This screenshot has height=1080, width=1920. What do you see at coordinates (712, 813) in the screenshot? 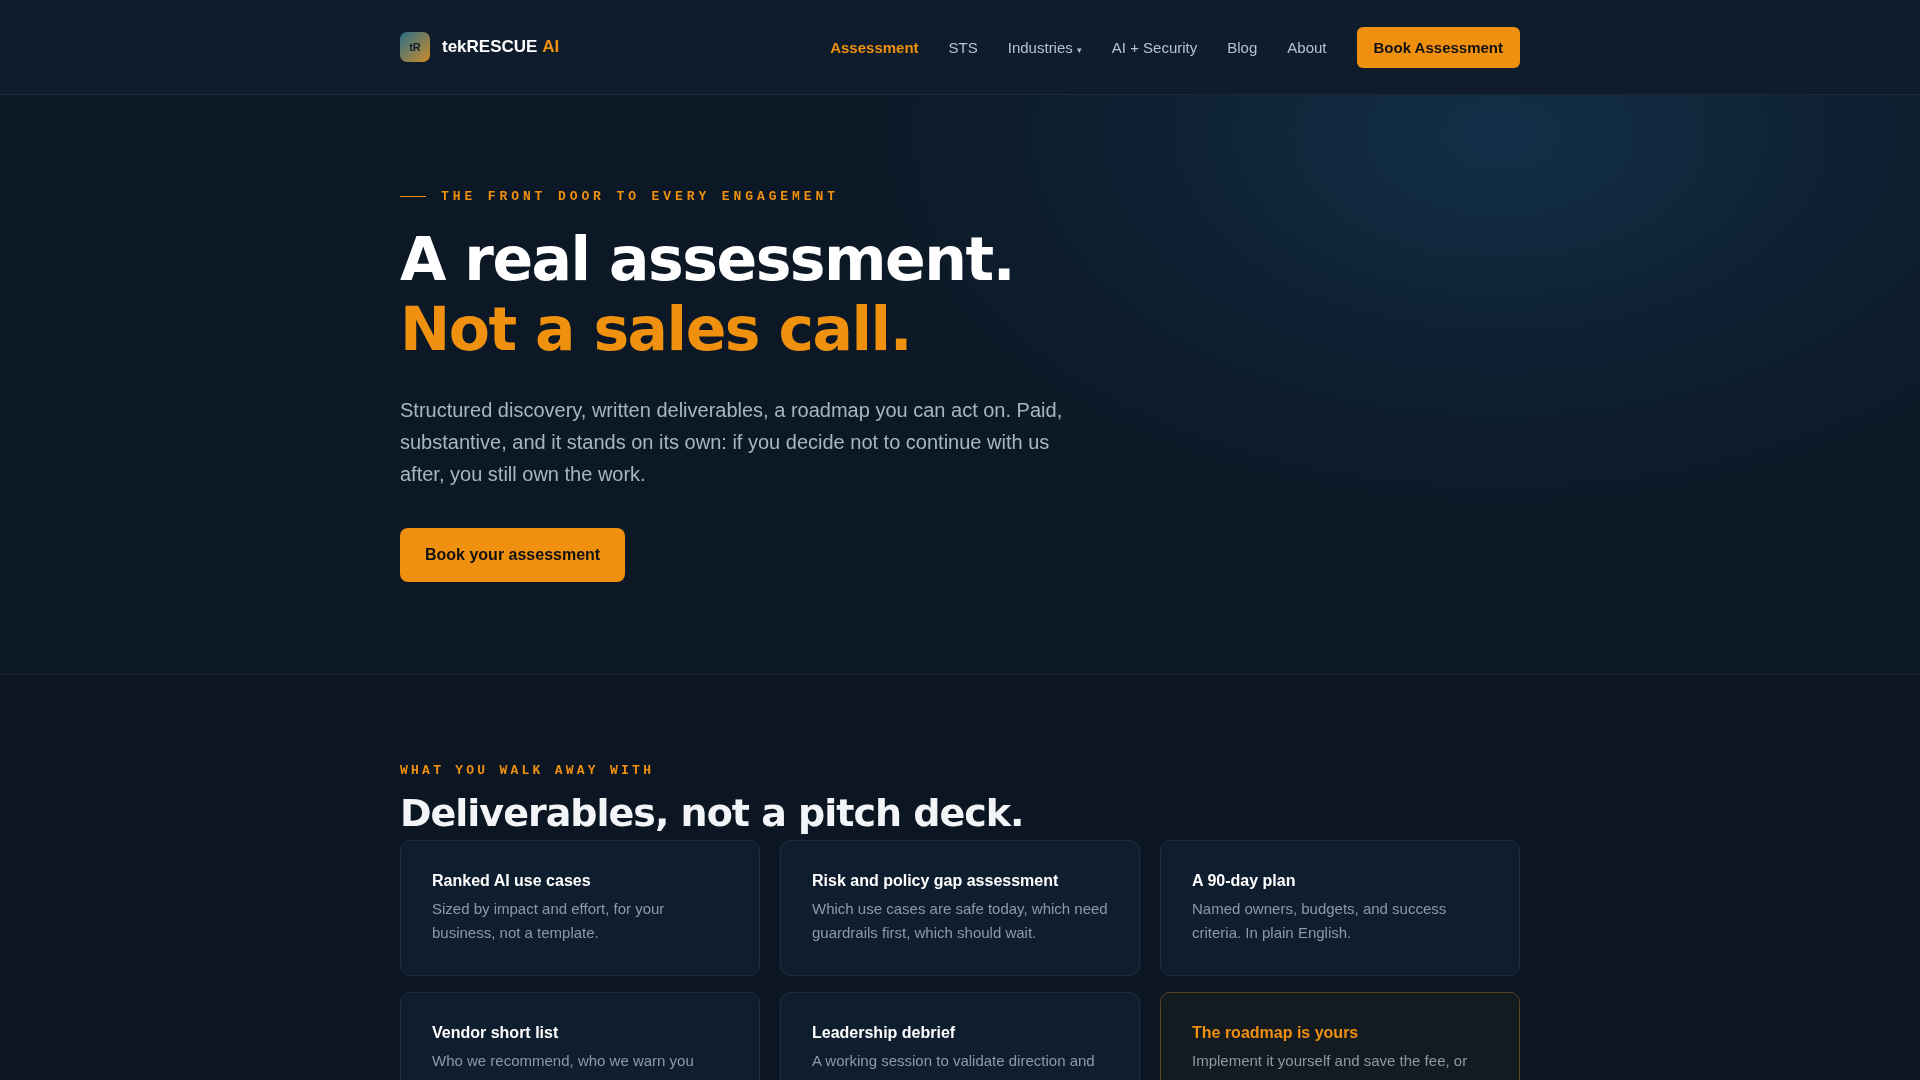
I see `section-heading: Deliverables, not a pitch deck.` at bounding box center [712, 813].